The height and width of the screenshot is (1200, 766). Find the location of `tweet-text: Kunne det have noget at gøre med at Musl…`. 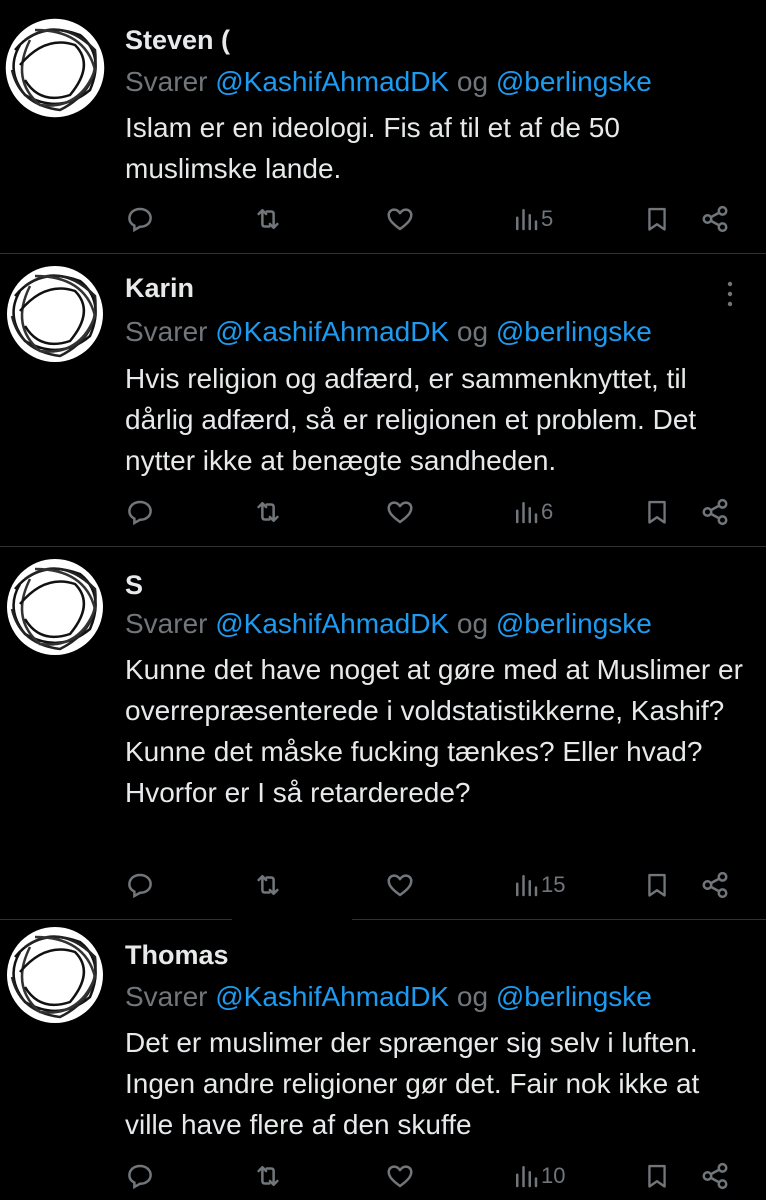

tweet-text: Kunne det have noget at gøre med at Musl… is located at coordinates (434, 731).